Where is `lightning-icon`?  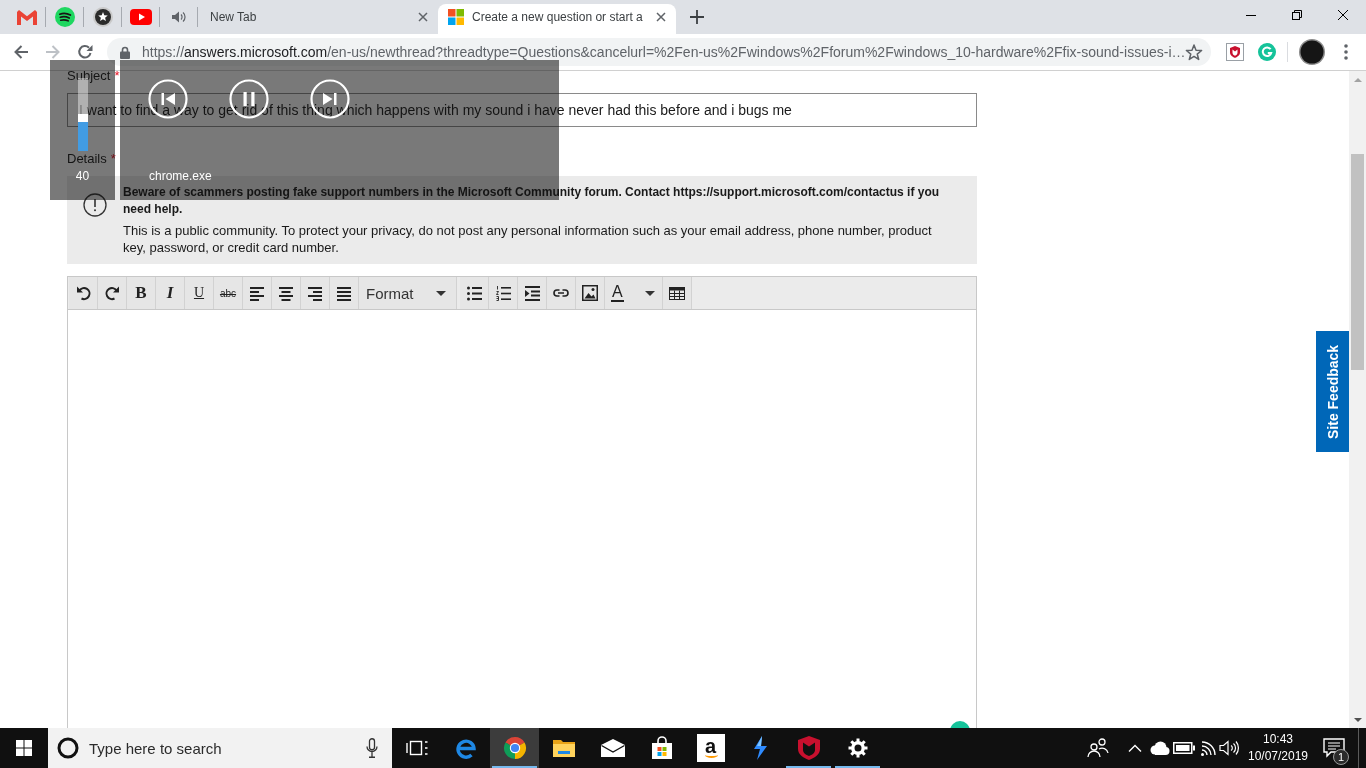 lightning-icon is located at coordinates (759, 748).